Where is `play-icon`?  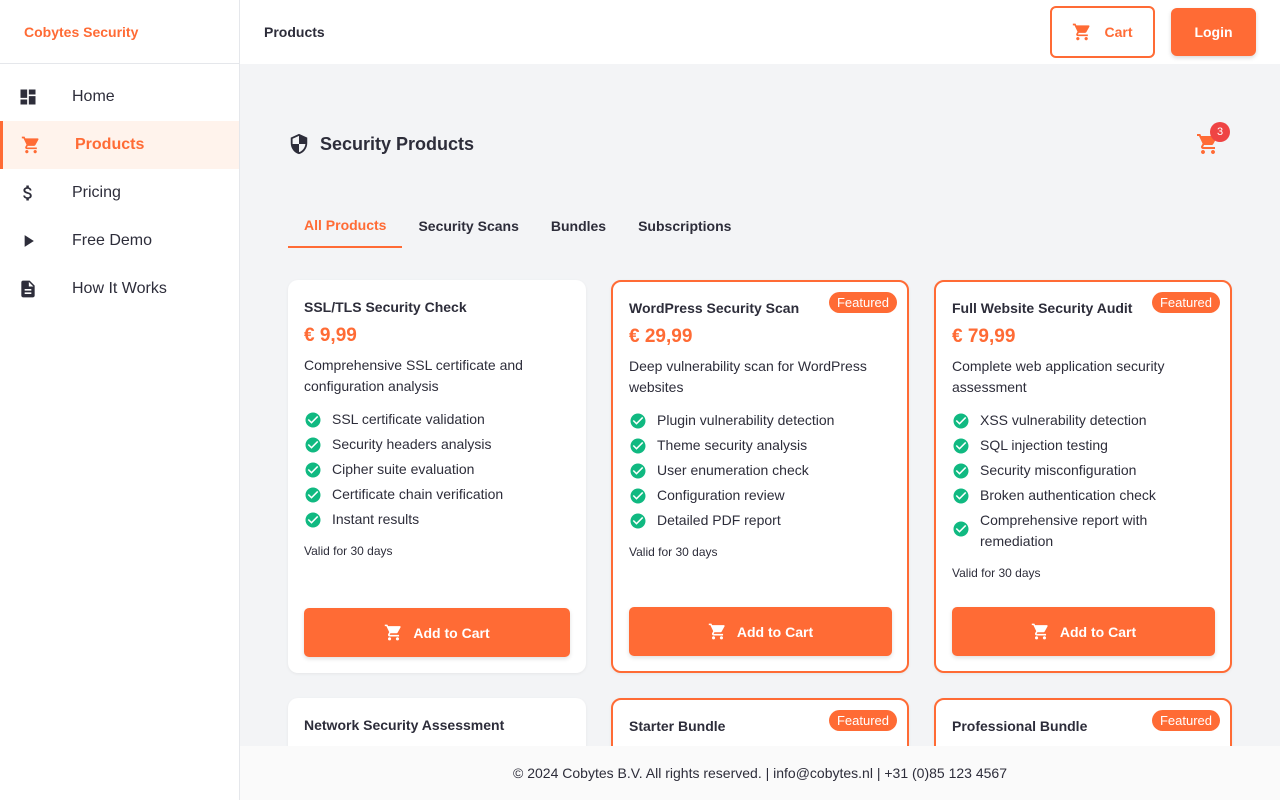
play-icon is located at coordinates (28, 241).